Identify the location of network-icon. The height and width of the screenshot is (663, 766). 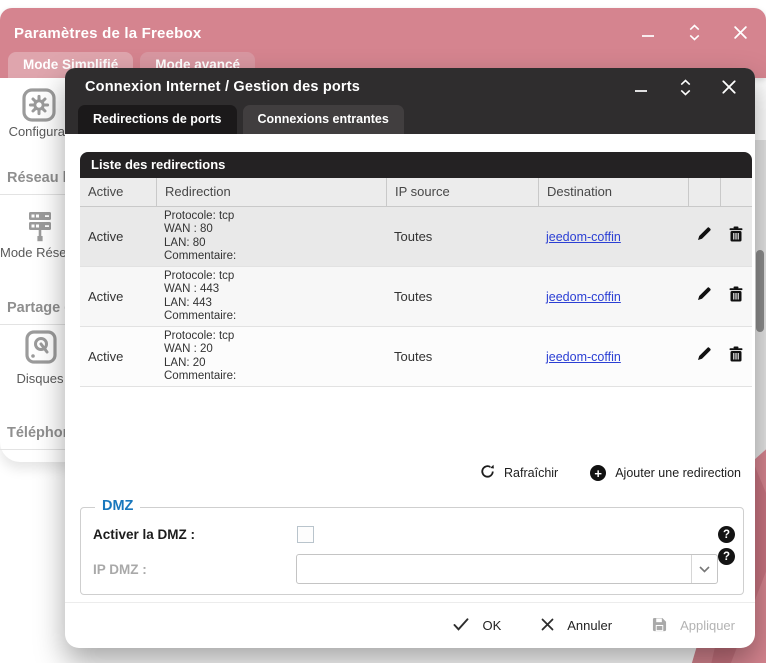
(40, 229).